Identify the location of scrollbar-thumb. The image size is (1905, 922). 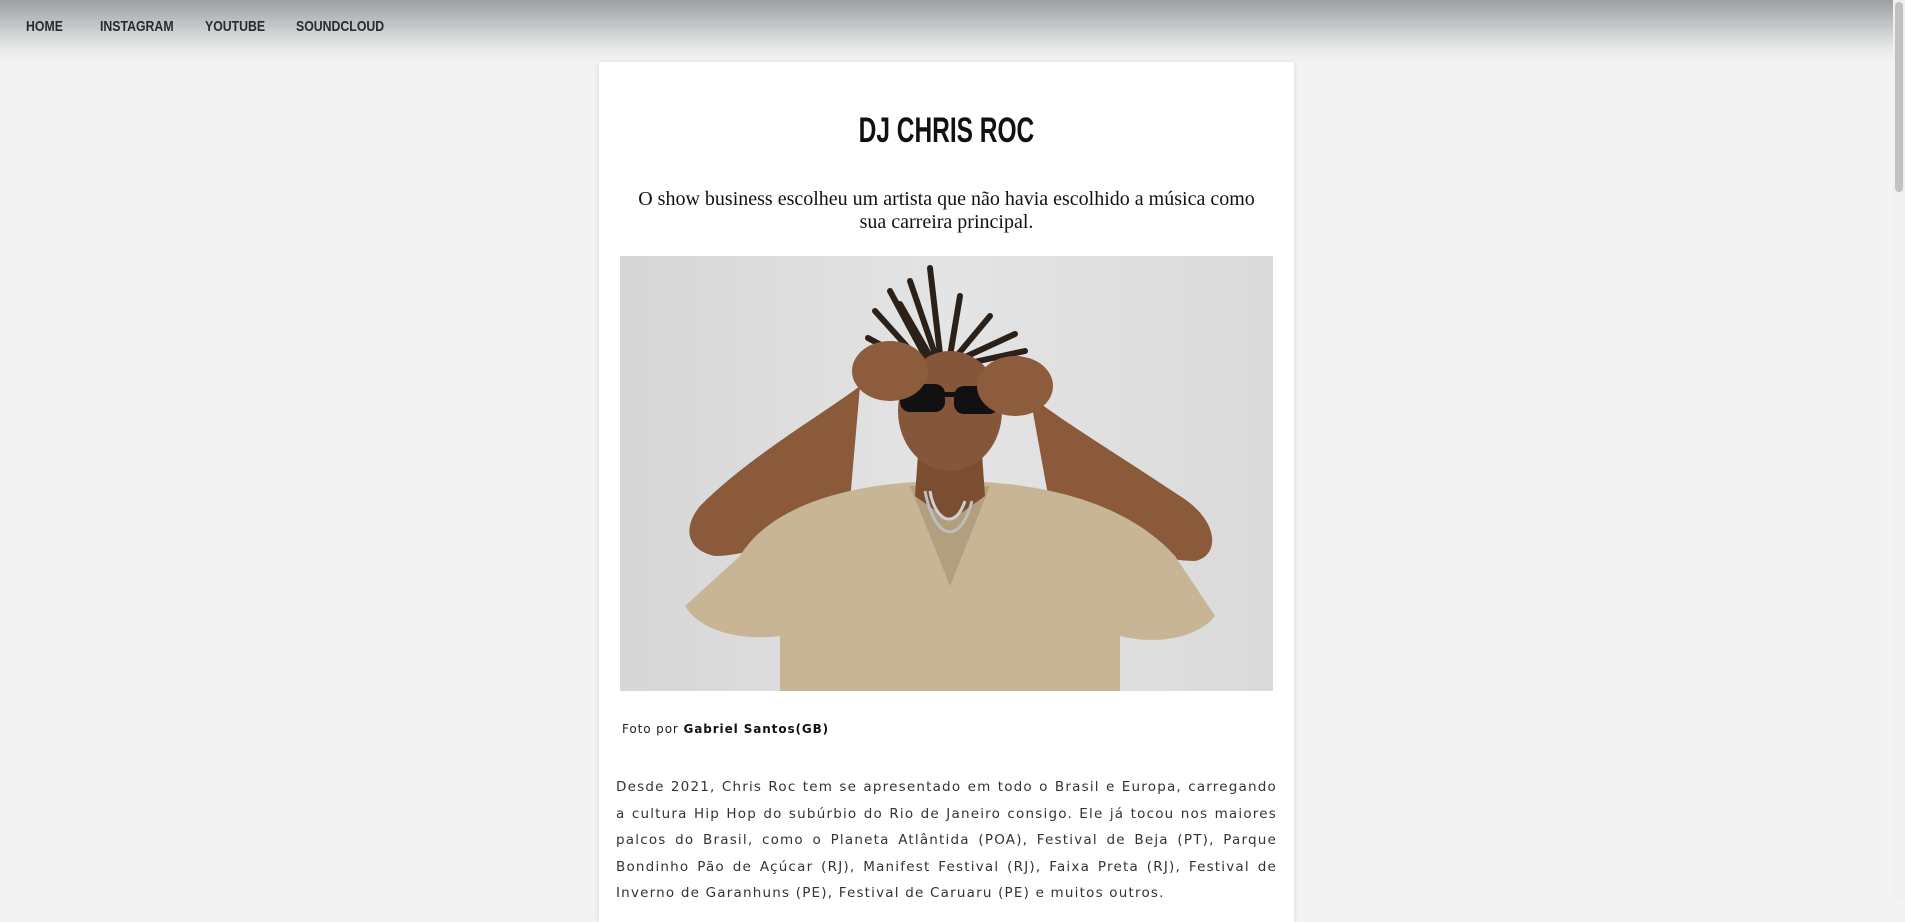
(1899, 97).